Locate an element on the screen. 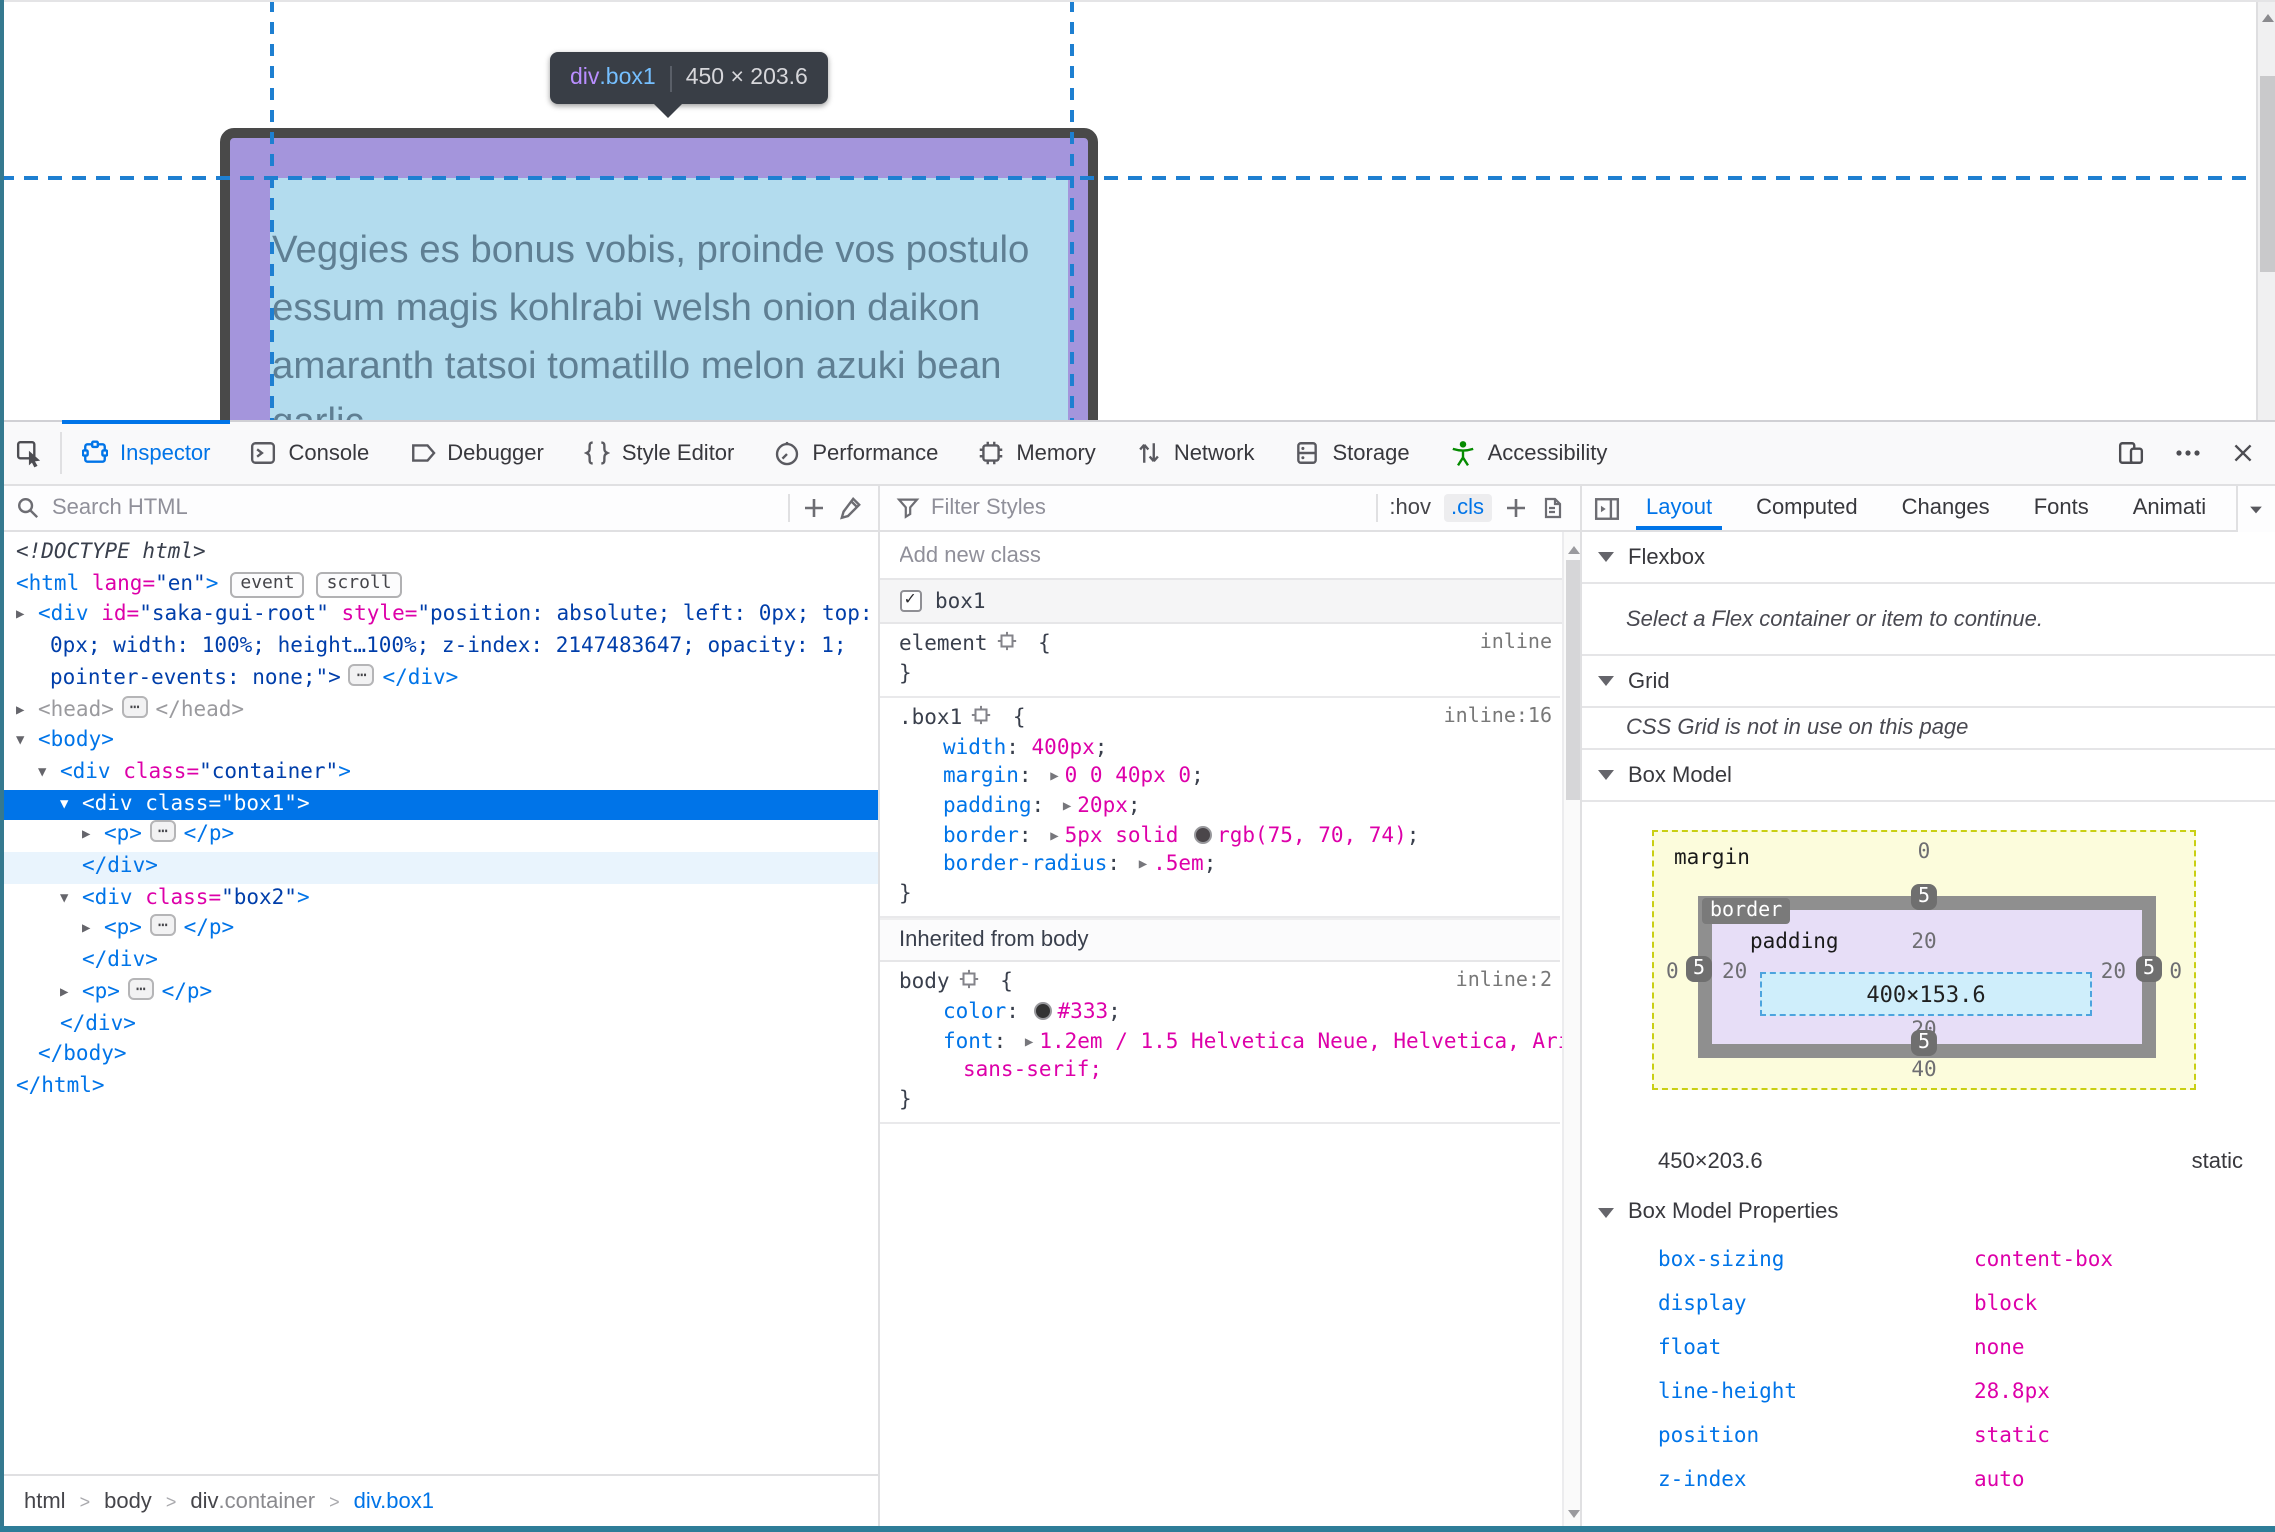  sidebar-tab-layout: Layout is located at coordinates (1679, 508).